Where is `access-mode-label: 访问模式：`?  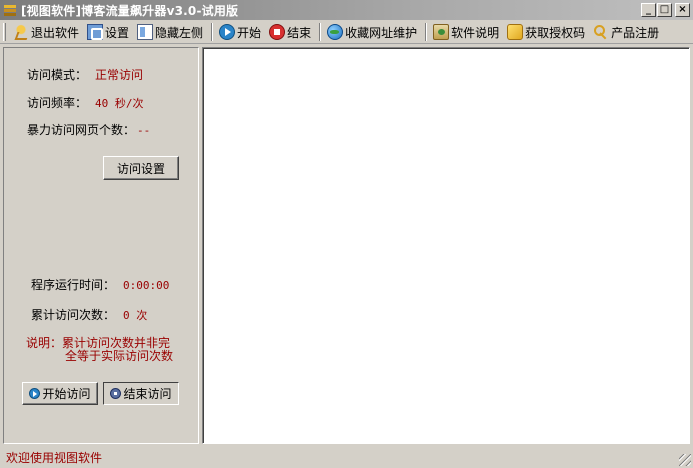 access-mode-label: 访问模式： is located at coordinates (57, 75).